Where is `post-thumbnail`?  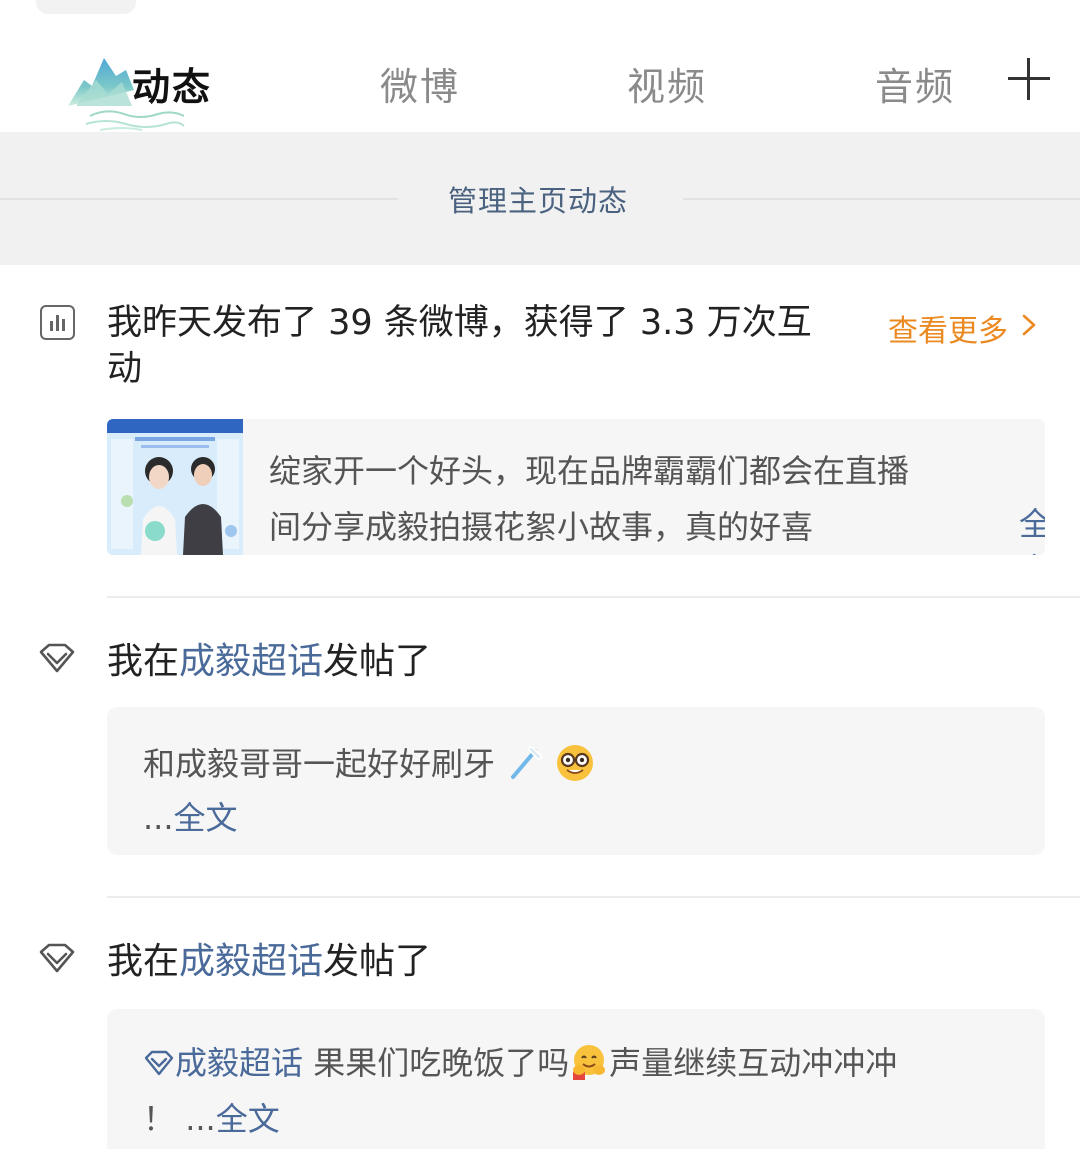
post-thumbnail is located at coordinates (175, 487).